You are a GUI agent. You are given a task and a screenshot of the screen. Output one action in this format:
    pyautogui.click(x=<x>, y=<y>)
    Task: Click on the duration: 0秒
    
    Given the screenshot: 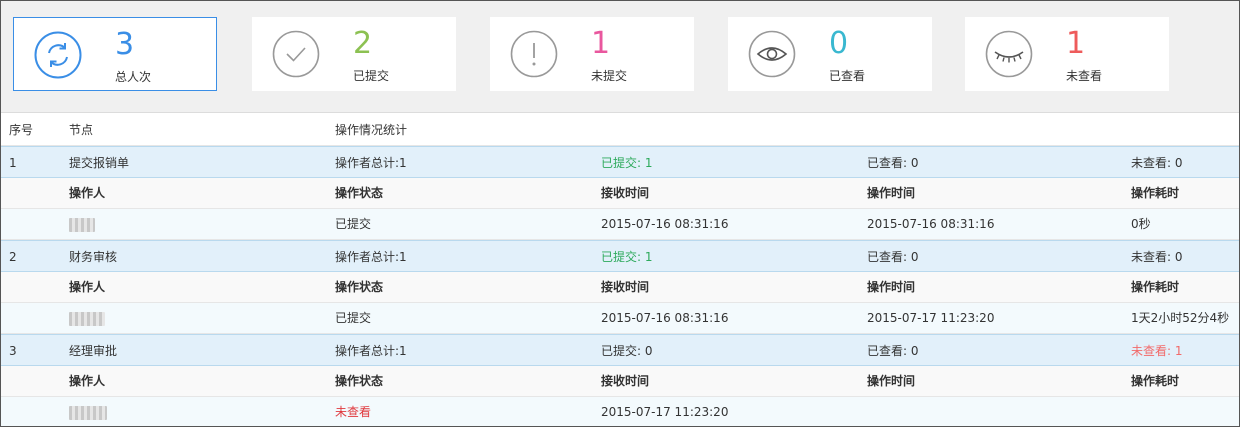 What is the action you would take?
    pyautogui.click(x=1141, y=224)
    